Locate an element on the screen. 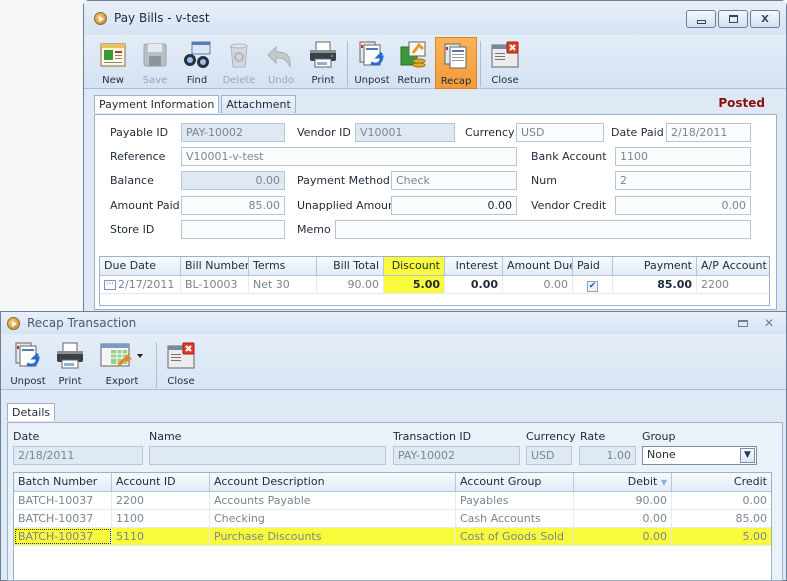  vendor-id-field: V10001 is located at coordinates (405, 132).